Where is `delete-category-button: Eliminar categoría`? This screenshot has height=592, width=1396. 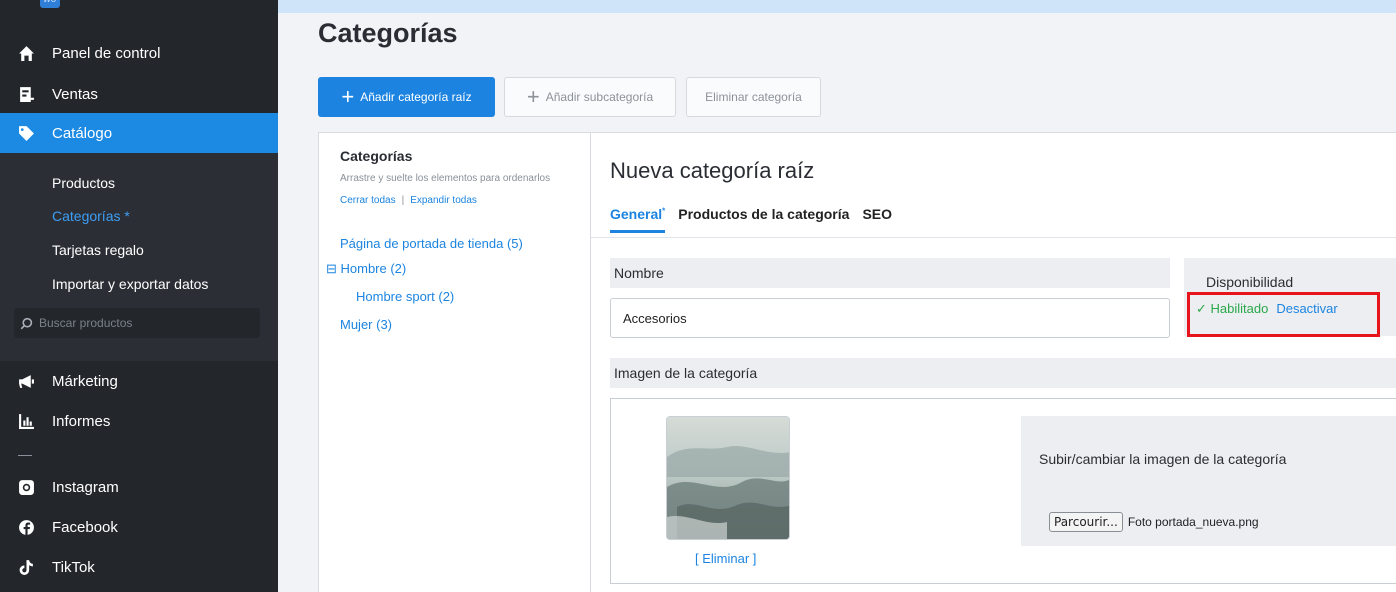 delete-category-button: Eliminar categoría is located at coordinates (753, 97).